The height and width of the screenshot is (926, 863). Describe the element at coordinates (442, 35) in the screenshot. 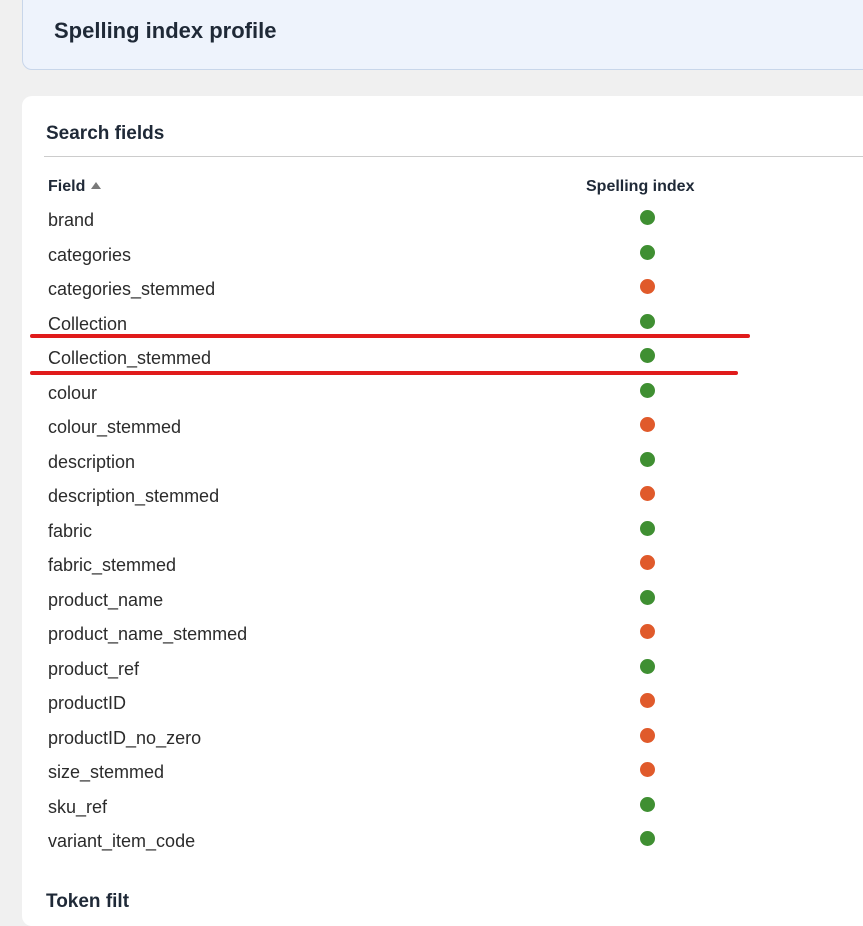

I see `page-header: Spelling index profile` at that location.